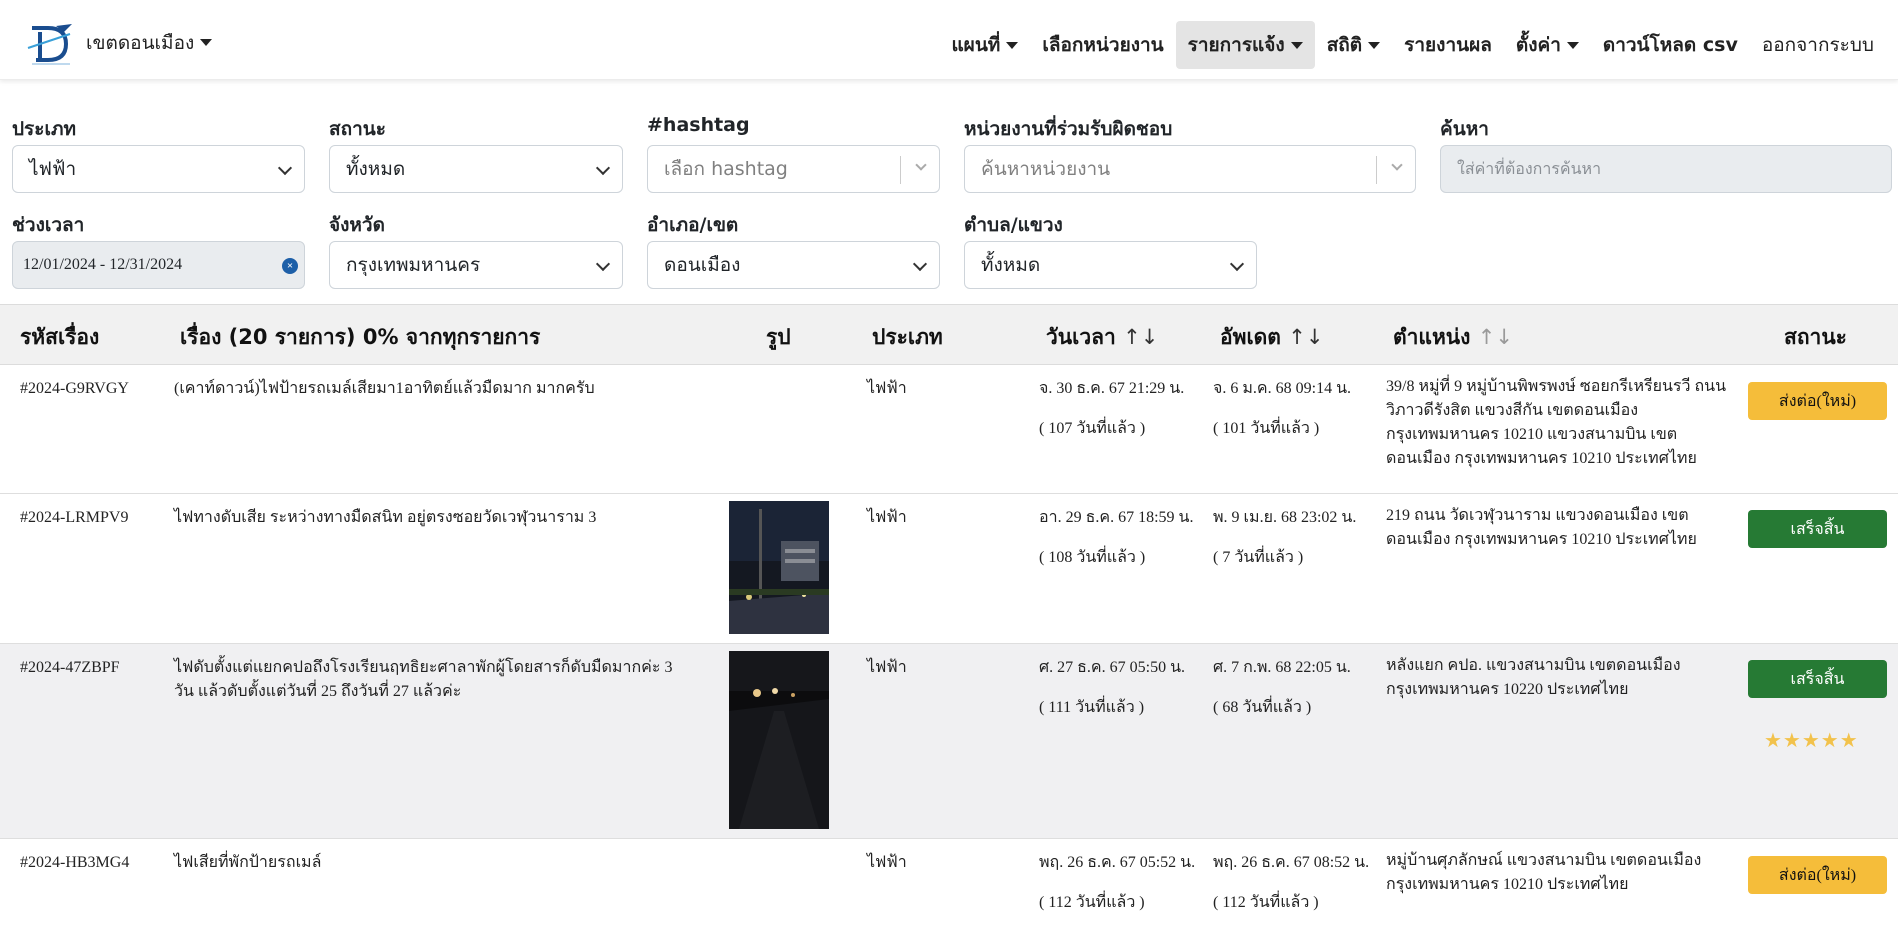 The height and width of the screenshot is (927, 1898). I want to click on row-datetime-ago: ( 111 วันที่แล้ว ), so click(1092, 707).